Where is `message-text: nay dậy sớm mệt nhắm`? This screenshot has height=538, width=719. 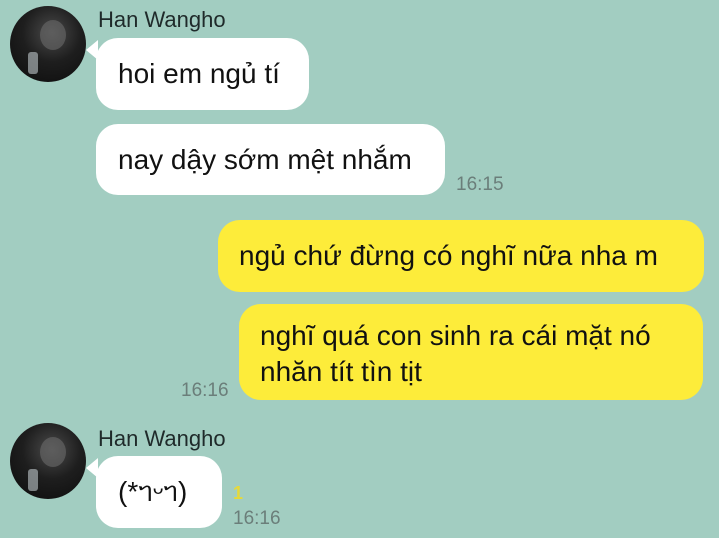 message-text: nay dậy sớm mệt nhắm is located at coordinates (265, 159).